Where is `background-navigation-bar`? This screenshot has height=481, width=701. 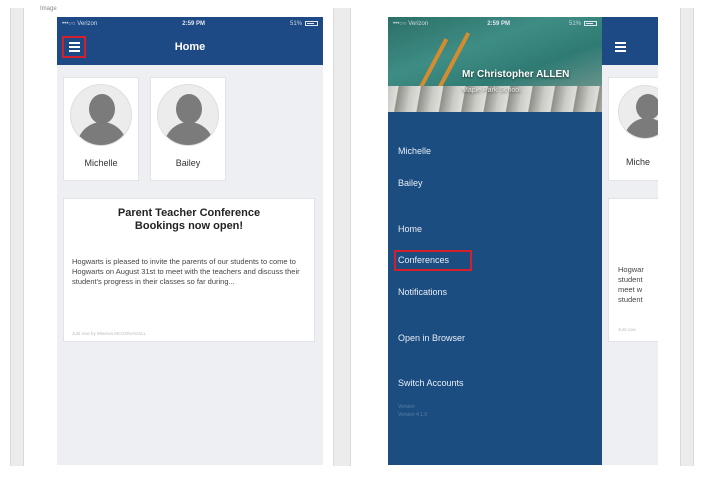
background-navigation-bar is located at coordinates (630, 41).